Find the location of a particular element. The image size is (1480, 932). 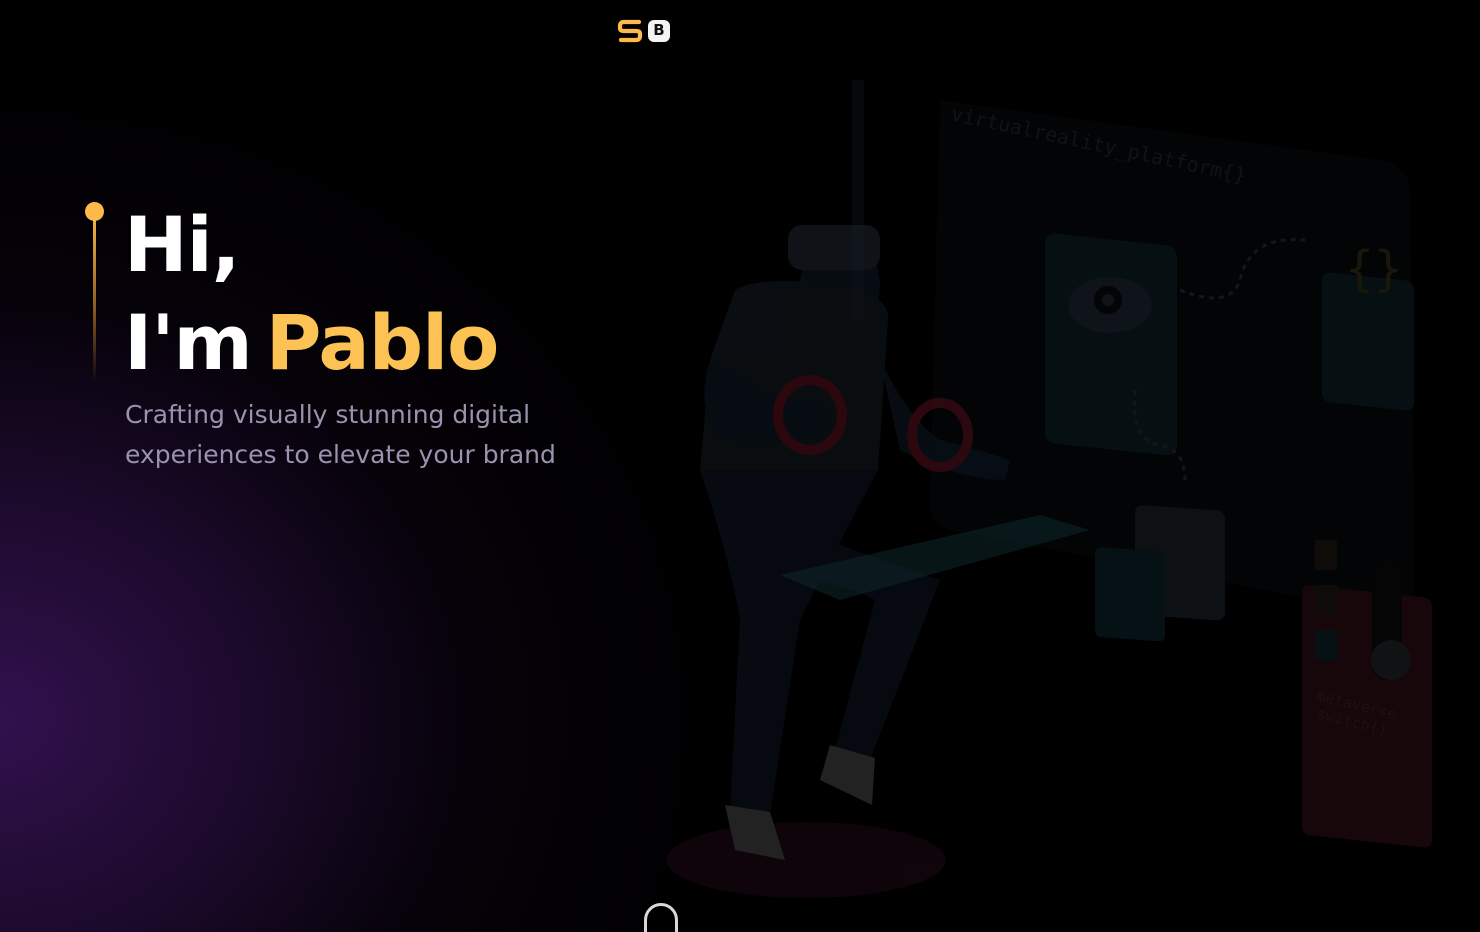

hero-greeting: Hi, is located at coordinates (182, 244).